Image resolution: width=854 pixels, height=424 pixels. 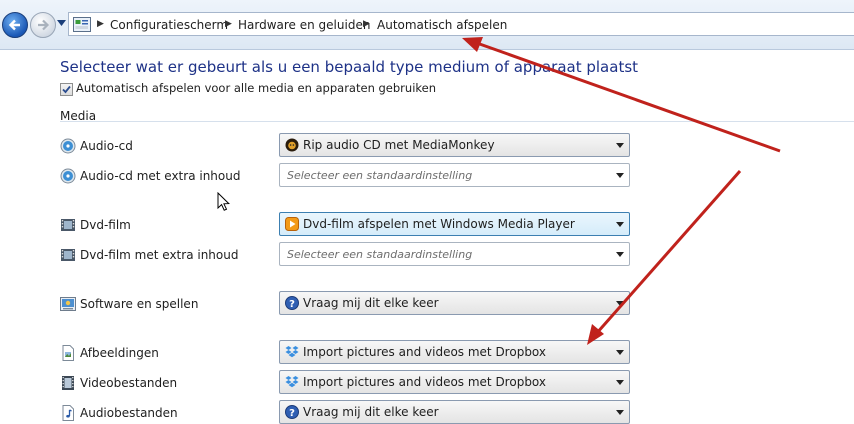 What do you see at coordinates (68, 304) in the screenshot?
I see `software-icon` at bounding box center [68, 304].